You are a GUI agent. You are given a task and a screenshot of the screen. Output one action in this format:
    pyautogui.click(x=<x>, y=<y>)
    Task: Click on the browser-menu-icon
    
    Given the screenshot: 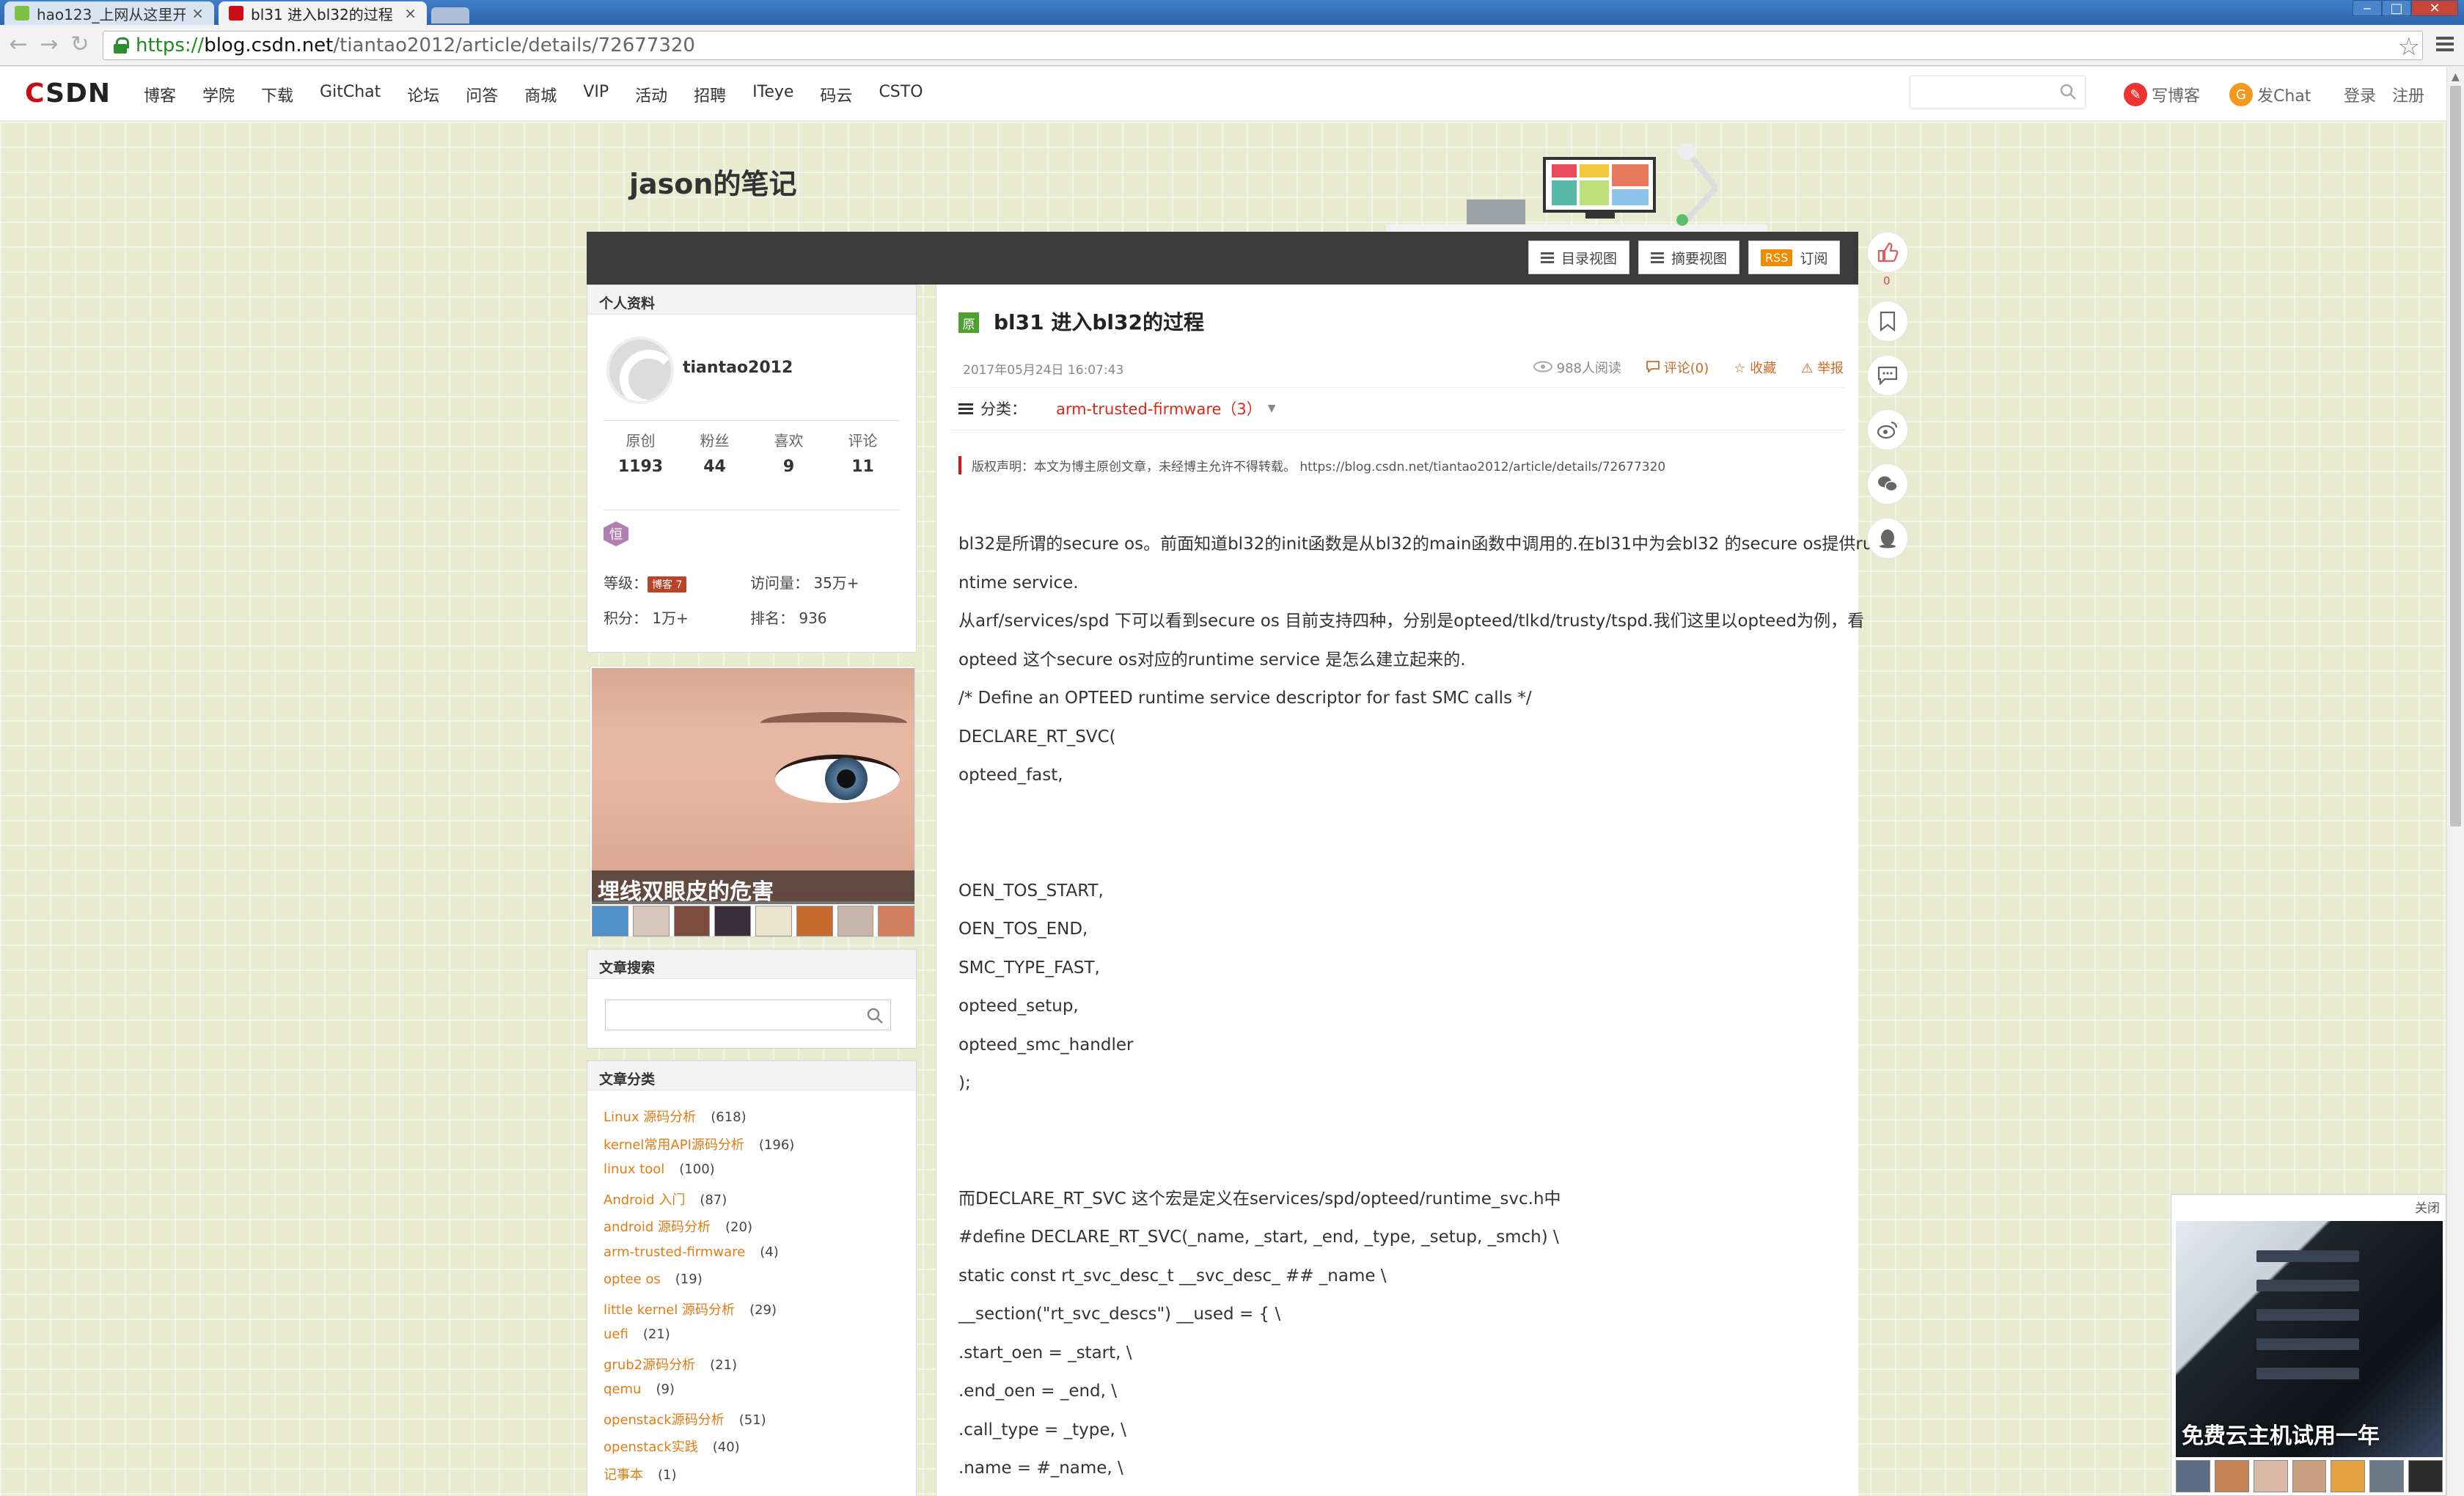 What is the action you would take?
    pyautogui.click(x=2445, y=45)
    